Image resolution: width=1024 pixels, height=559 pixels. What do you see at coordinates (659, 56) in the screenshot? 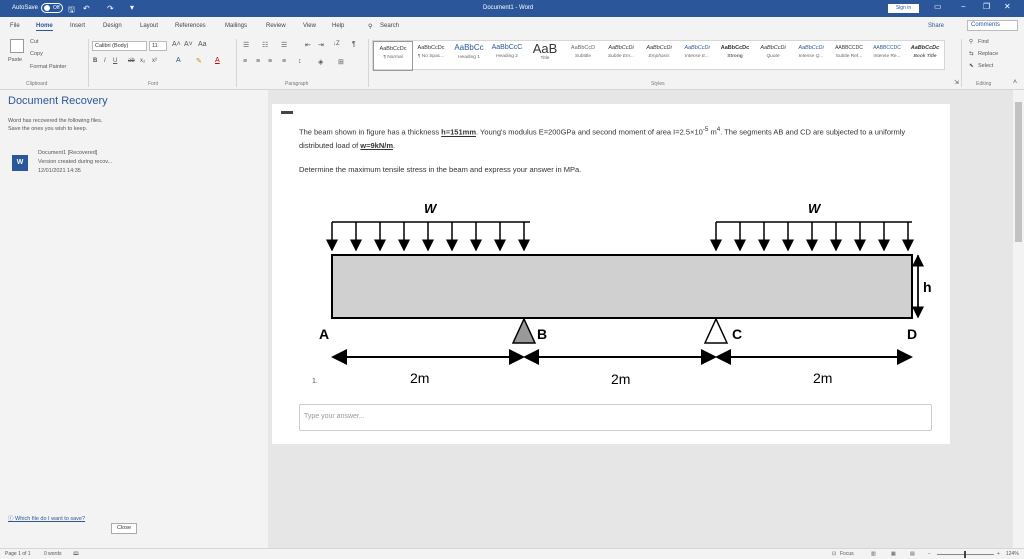
I see `style-emphasis: AaBbCcDi Emphasis` at bounding box center [659, 56].